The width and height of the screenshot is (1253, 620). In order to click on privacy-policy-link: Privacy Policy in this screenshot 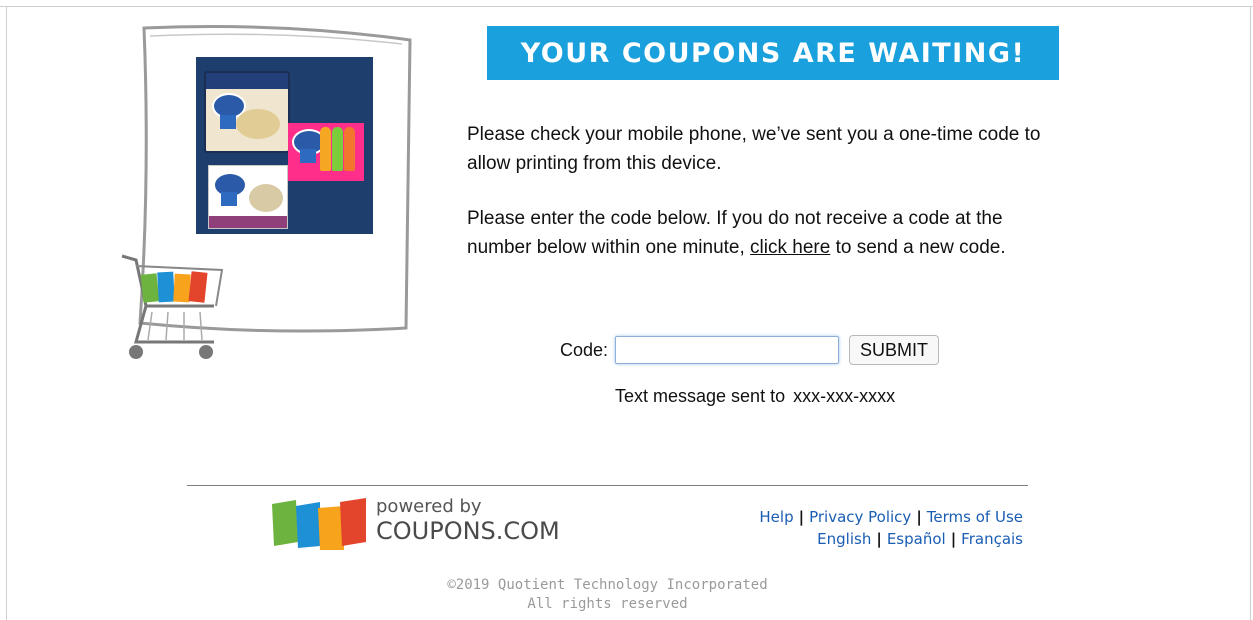, I will do `click(860, 517)`.